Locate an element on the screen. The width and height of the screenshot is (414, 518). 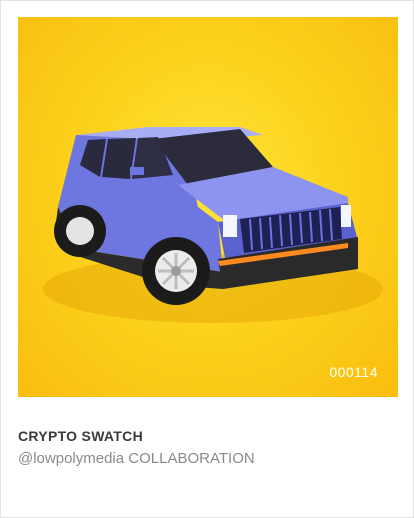
headlight-right is located at coordinates (346, 216).